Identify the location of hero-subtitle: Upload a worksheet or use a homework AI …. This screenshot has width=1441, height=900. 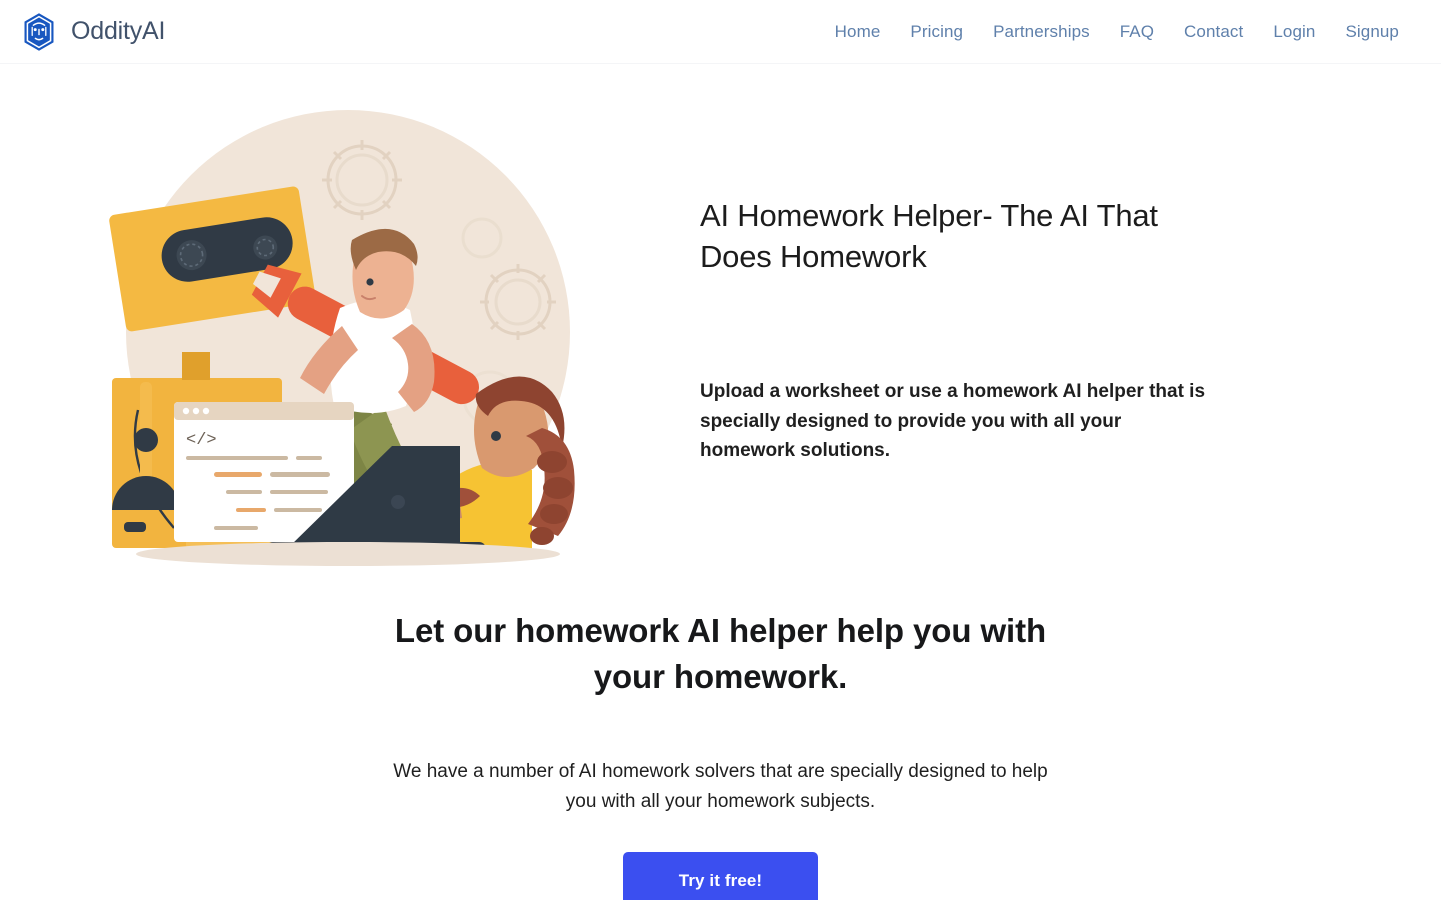
(953, 421).